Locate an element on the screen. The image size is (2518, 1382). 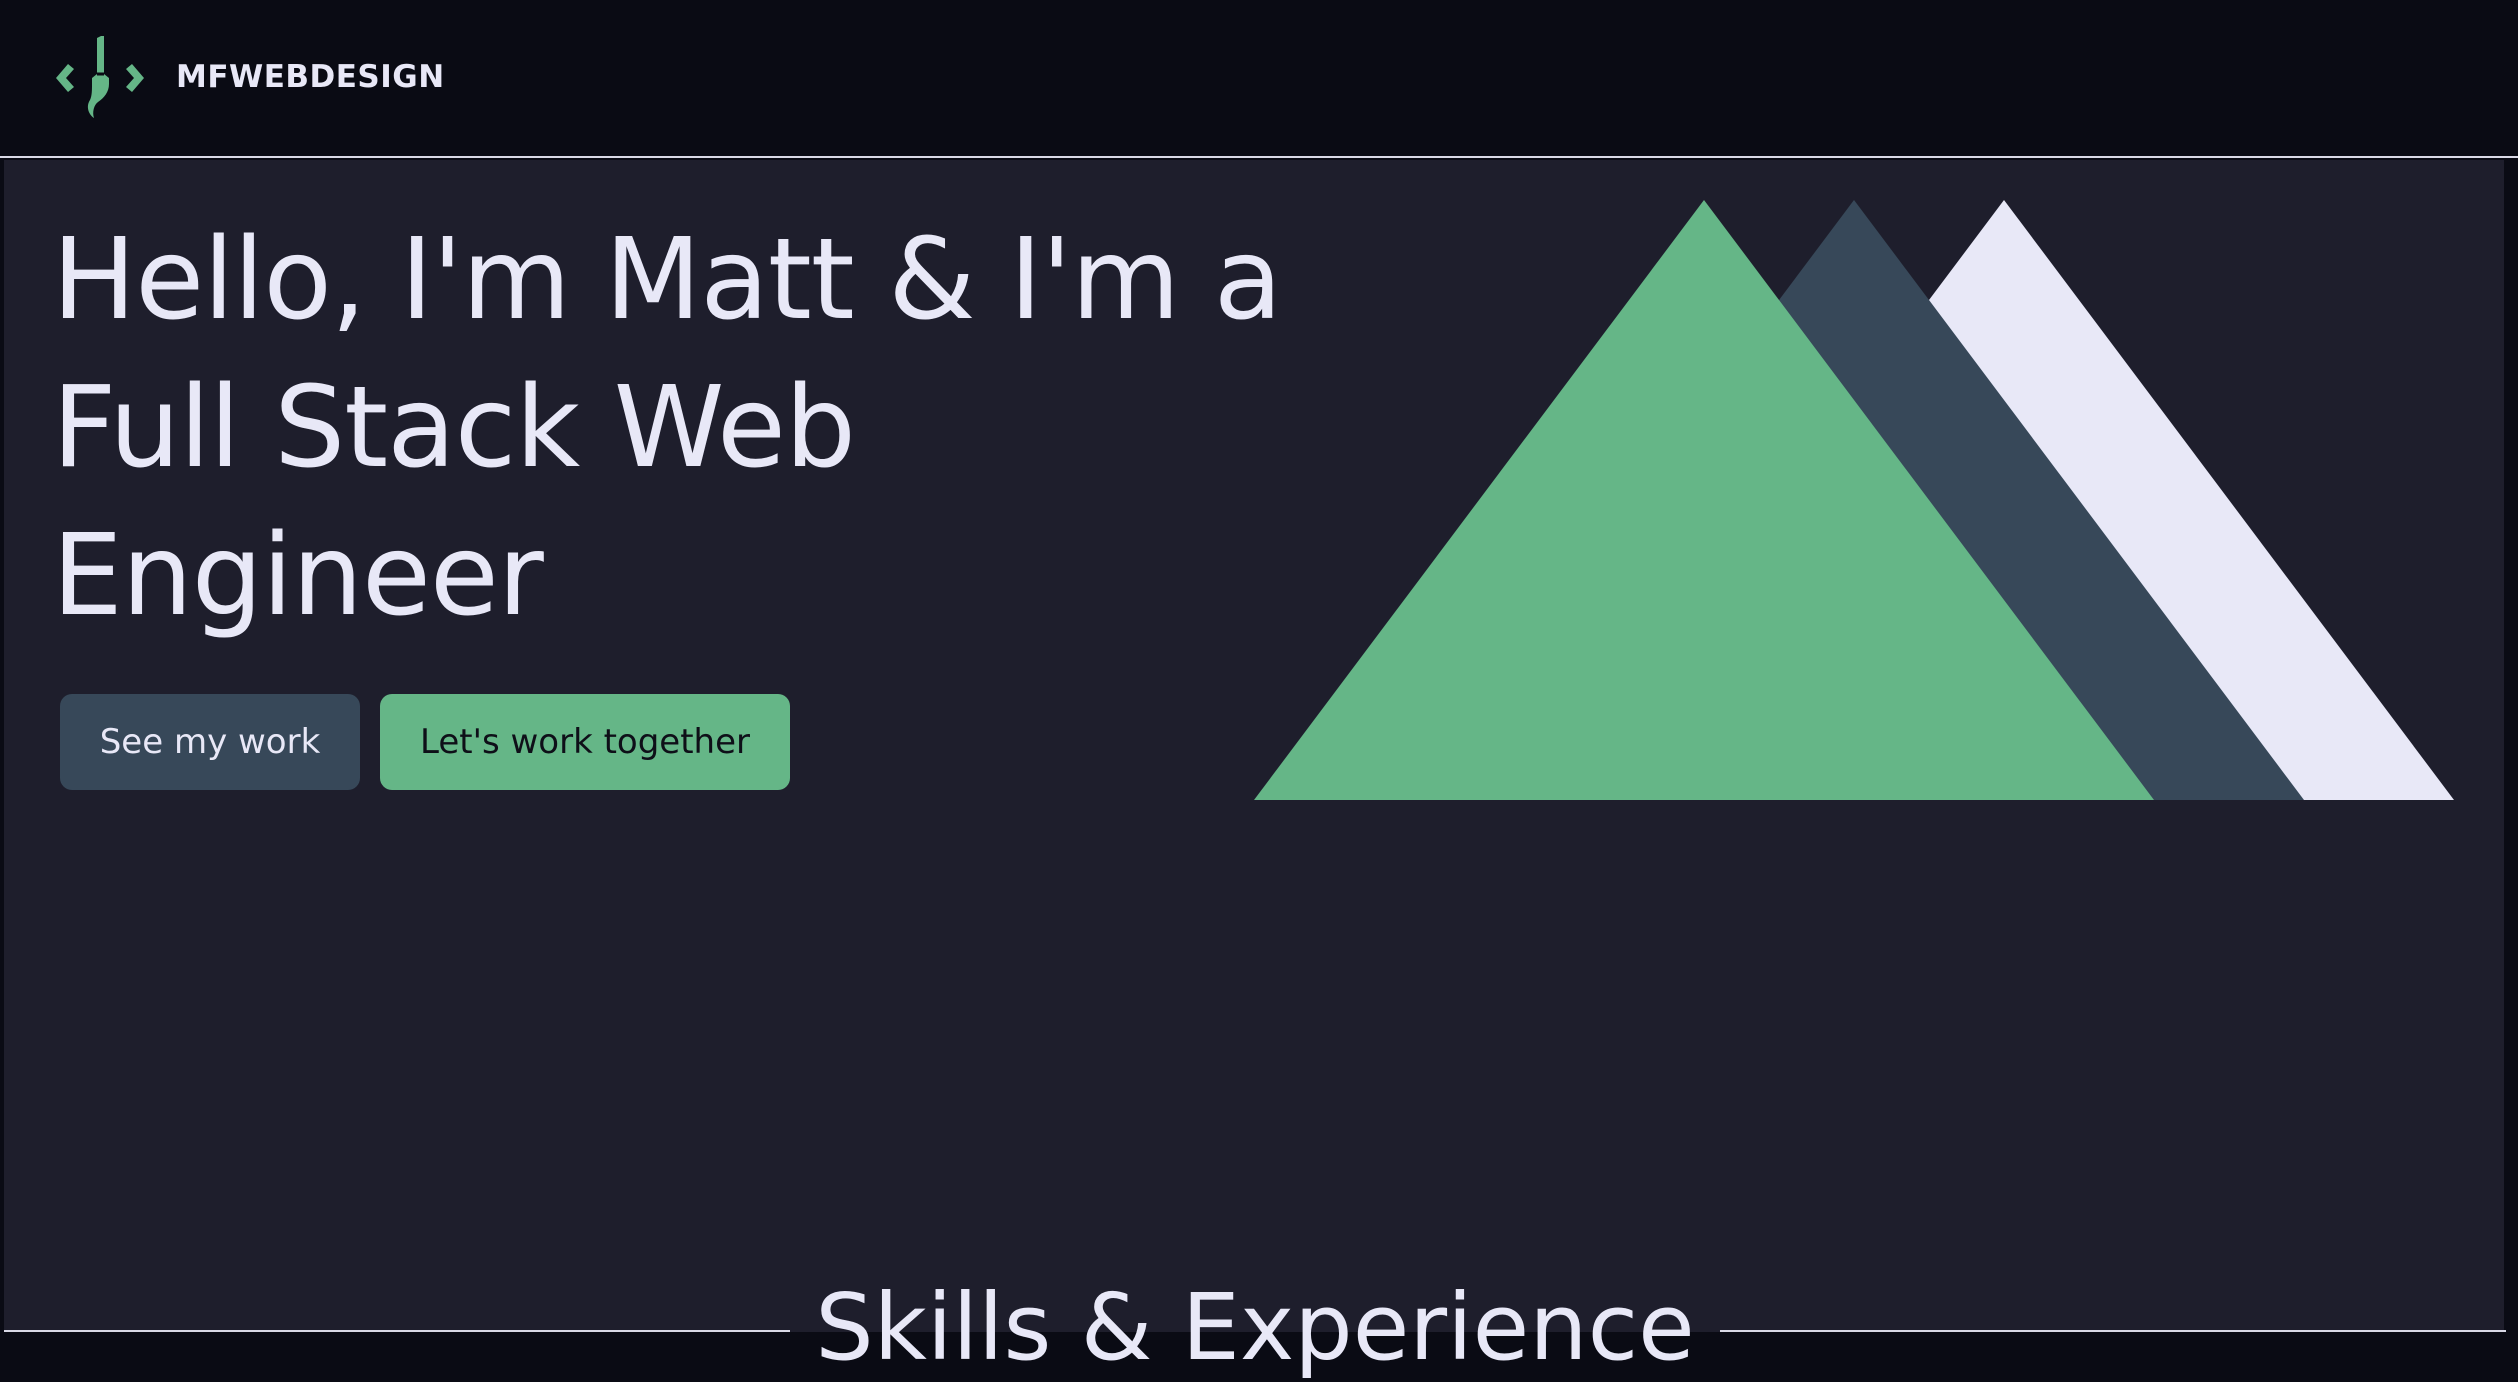
navbar: MFWEBDESIGN is located at coordinates (1259, 79).